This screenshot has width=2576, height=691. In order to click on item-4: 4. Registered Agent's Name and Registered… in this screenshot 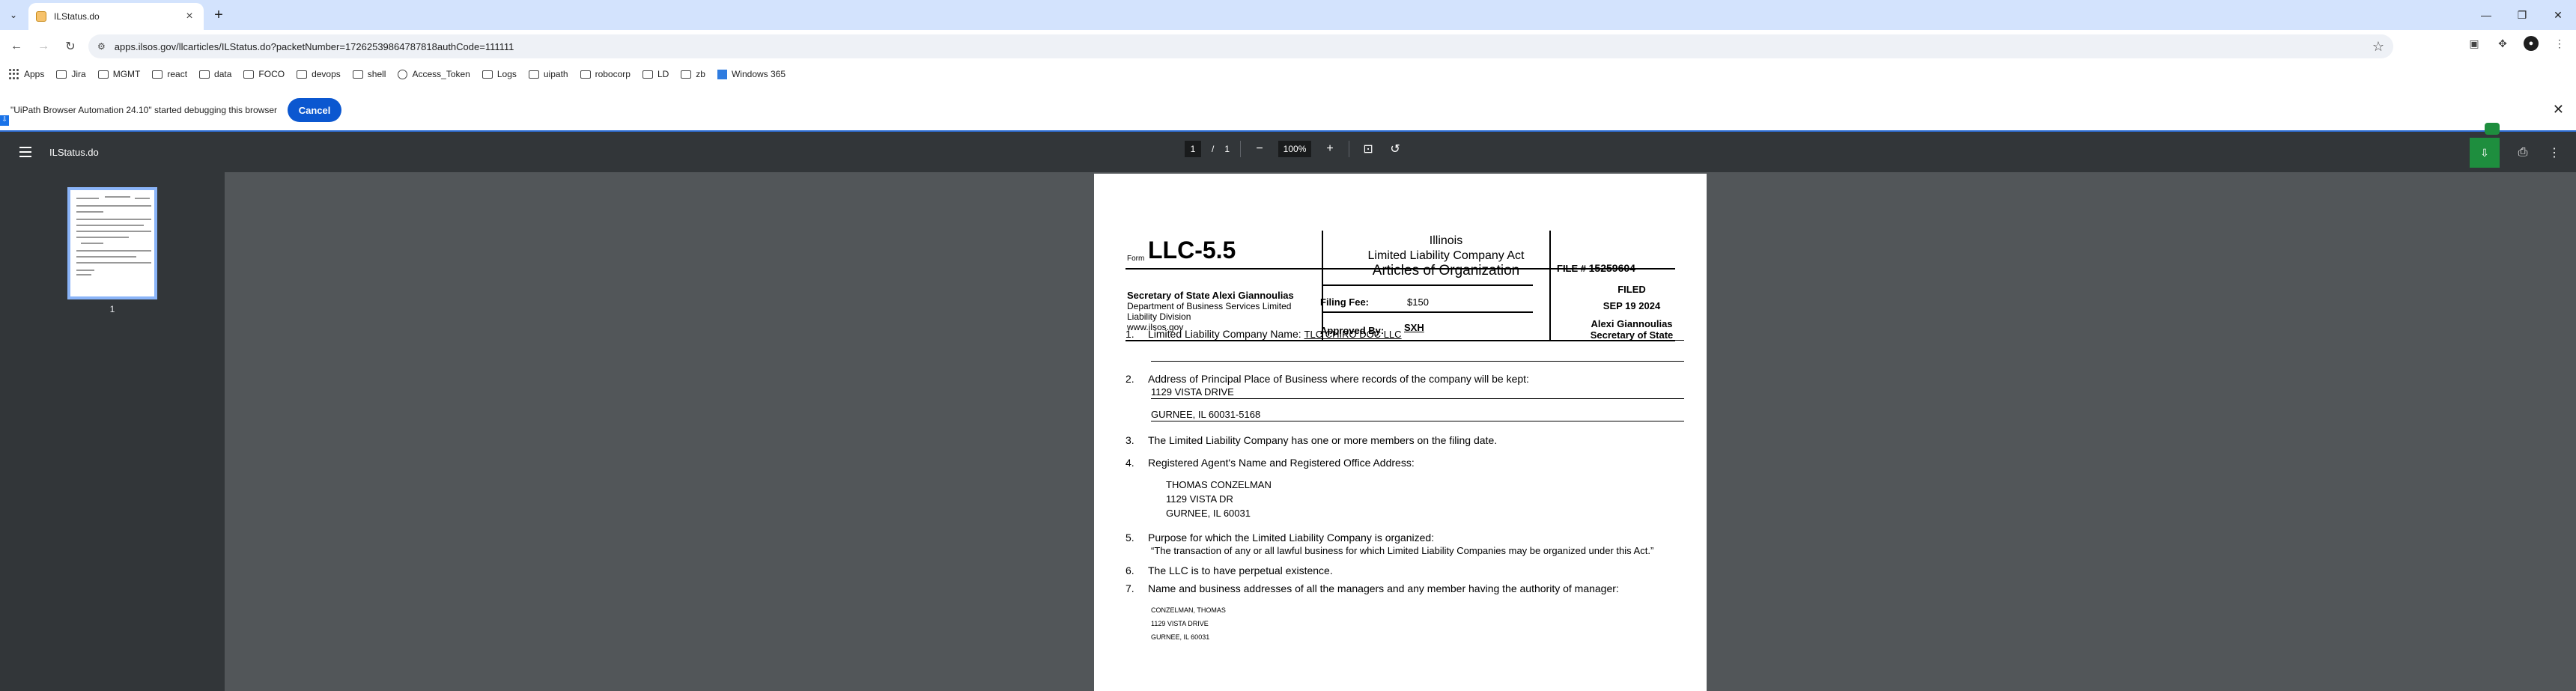, I will do `click(1270, 463)`.